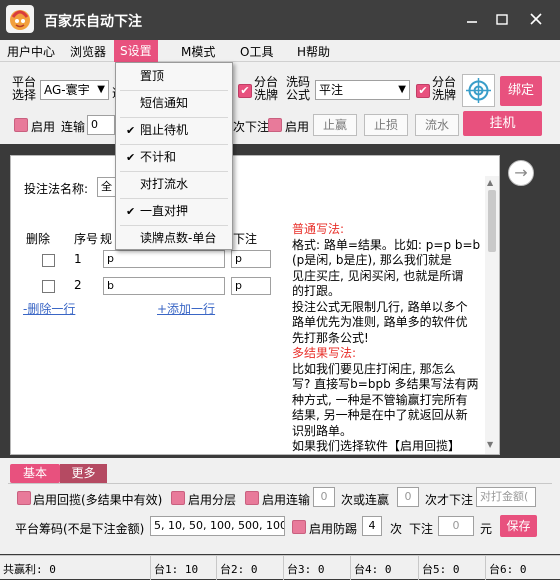 The height and width of the screenshot is (580, 560). I want to click on menu-bar: 用户中心 浏览器 S设置 M模式 O工具 H帮助, so click(280, 51).